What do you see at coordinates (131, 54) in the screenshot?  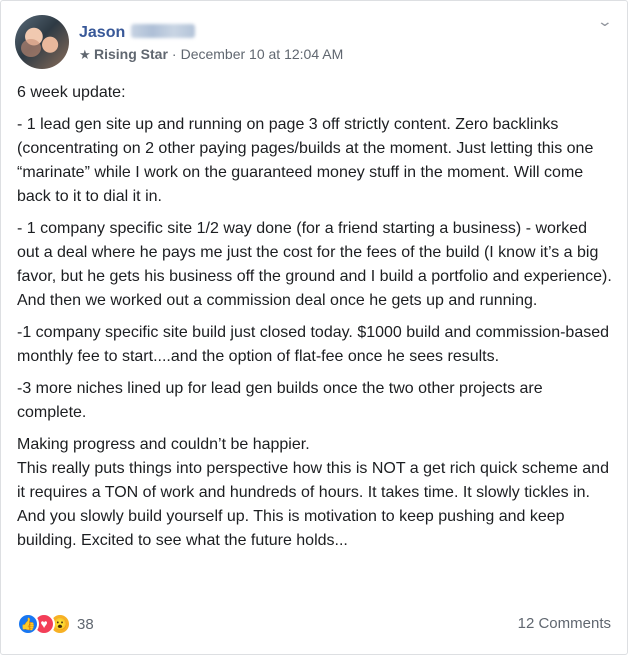 I see `rising-star-badge: Rising Star` at bounding box center [131, 54].